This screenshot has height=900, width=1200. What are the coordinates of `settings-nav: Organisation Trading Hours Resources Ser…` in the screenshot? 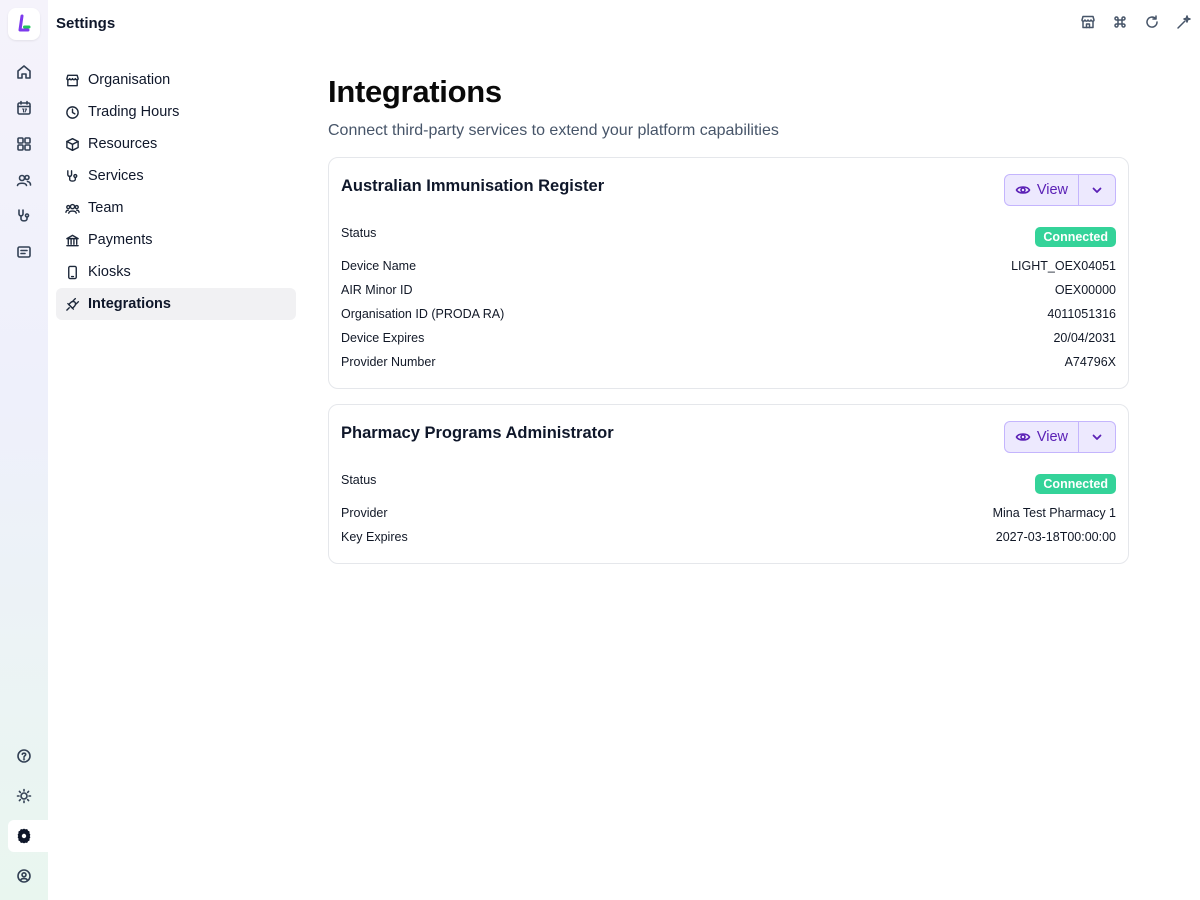 It's located at (176, 192).